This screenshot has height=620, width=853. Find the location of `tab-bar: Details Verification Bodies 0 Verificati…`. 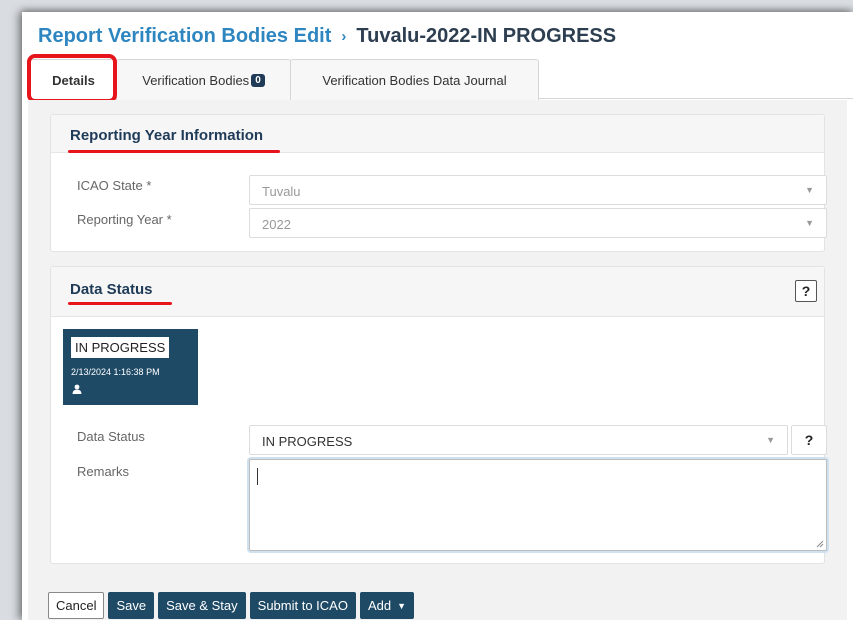

tab-bar: Details Verification Bodies 0 Verificati… is located at coordinates (440, 80).